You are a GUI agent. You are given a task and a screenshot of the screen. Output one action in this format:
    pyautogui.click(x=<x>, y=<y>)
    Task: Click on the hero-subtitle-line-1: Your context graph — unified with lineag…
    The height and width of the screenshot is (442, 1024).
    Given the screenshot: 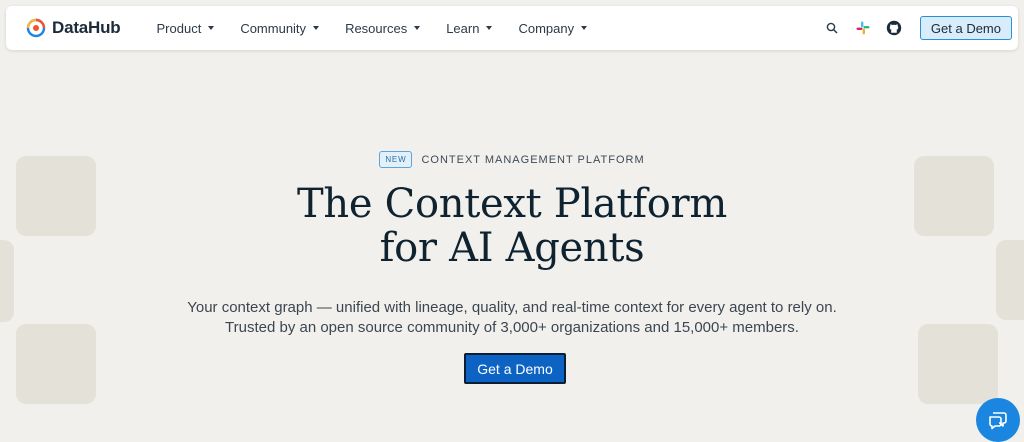 What is the action you would take?
    pyautogui.click(x=512, y=307)
    